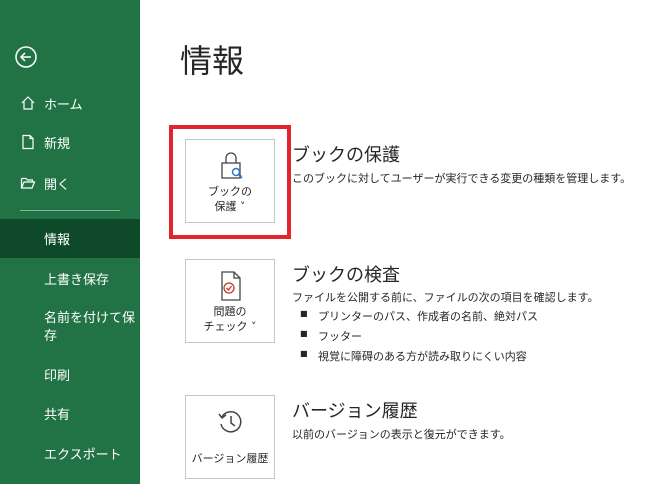 This screenshot has height=484, width=646. Describe the element at coordinates (28, 103) in the screenshot. I see `home-icon` at that location.